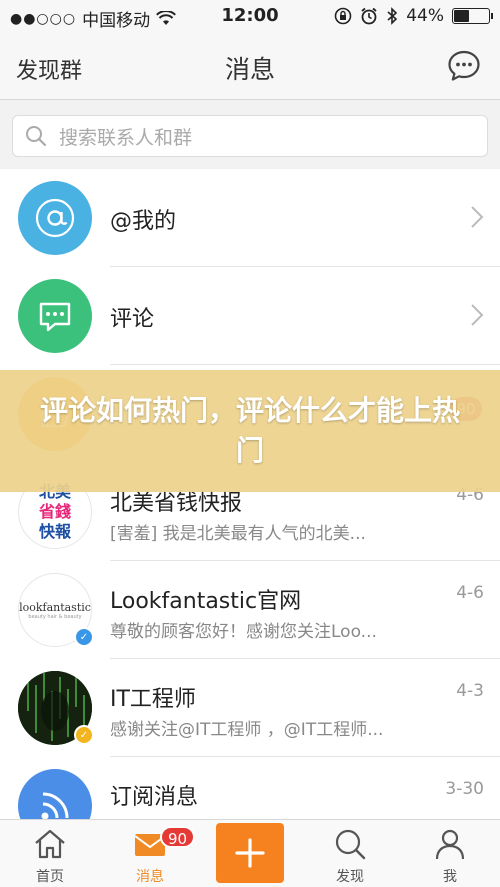 Image resolution: width=500 pixels, height=887 pixels. Describe the element at coordinates (250, 17) in the screenshot. I see `status-bar: ●●○○○ 中国移动 12:00 44%` at that location.